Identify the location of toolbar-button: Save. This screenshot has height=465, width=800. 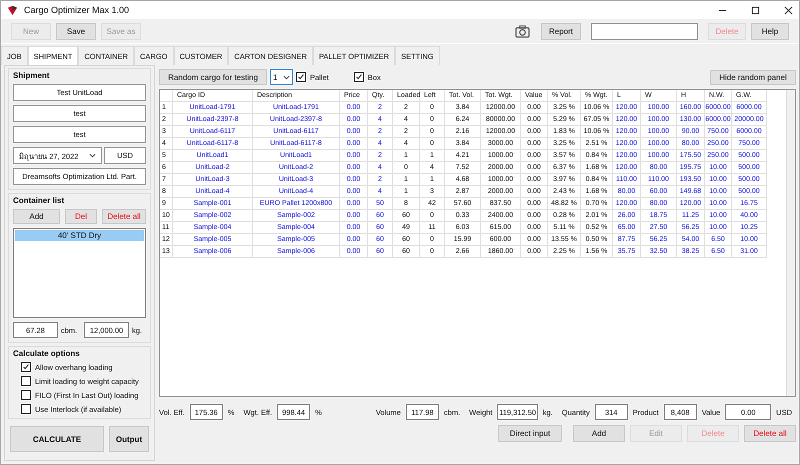
(76, 31).